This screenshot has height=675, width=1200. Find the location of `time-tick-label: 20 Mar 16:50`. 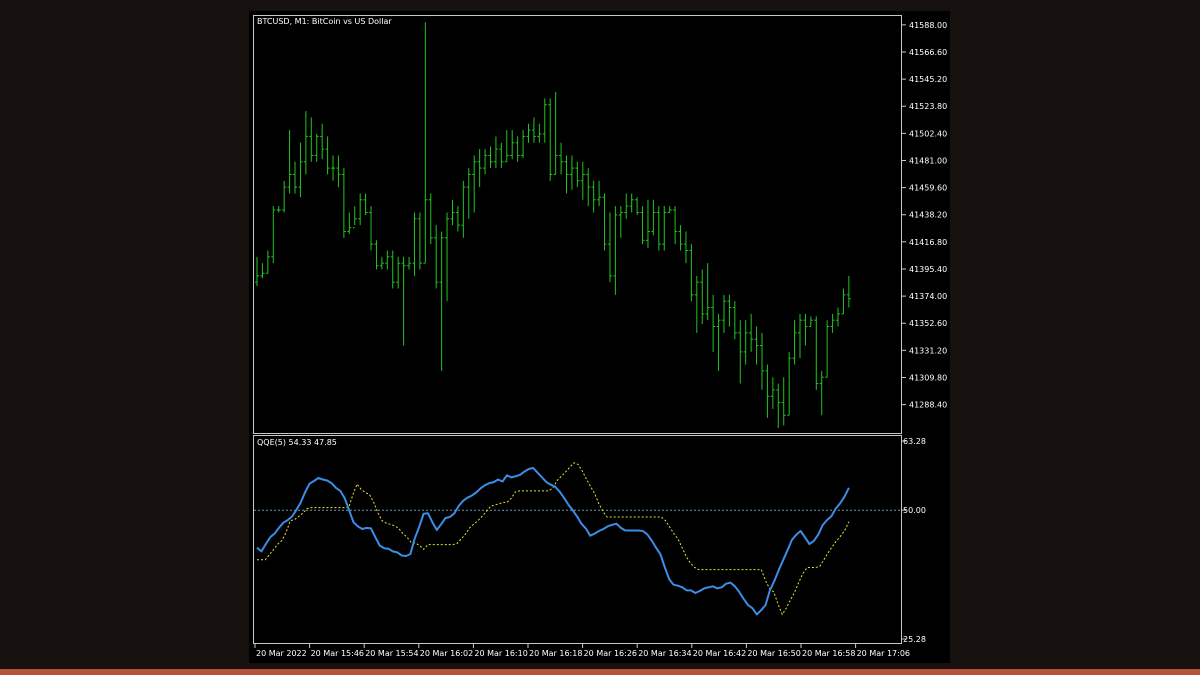

time-tick-label: 20 Mar 16:50 is located at coordinates (773, 653).